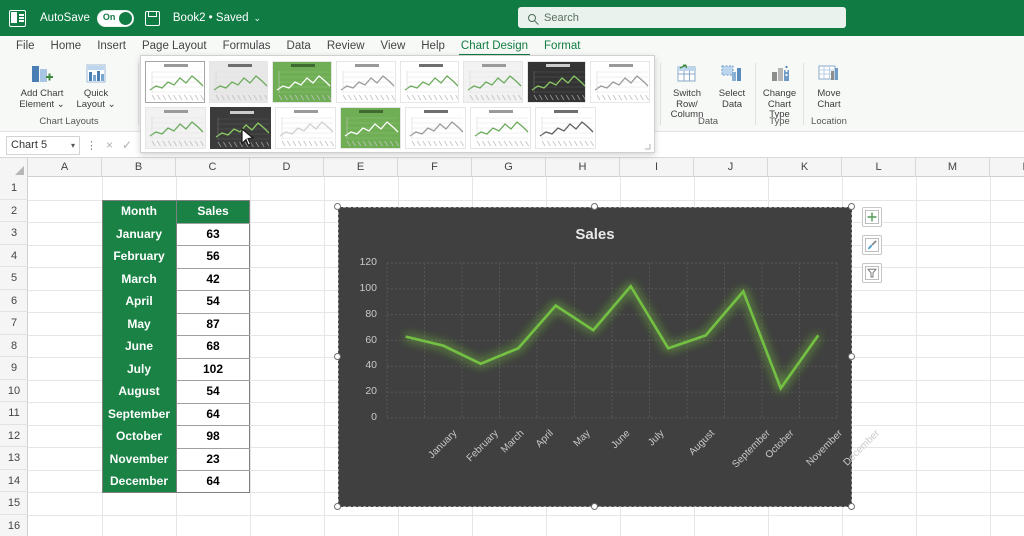 This screenshot has width=1024, height=536. I want to click on column-header-C: C, so click(213, 167).